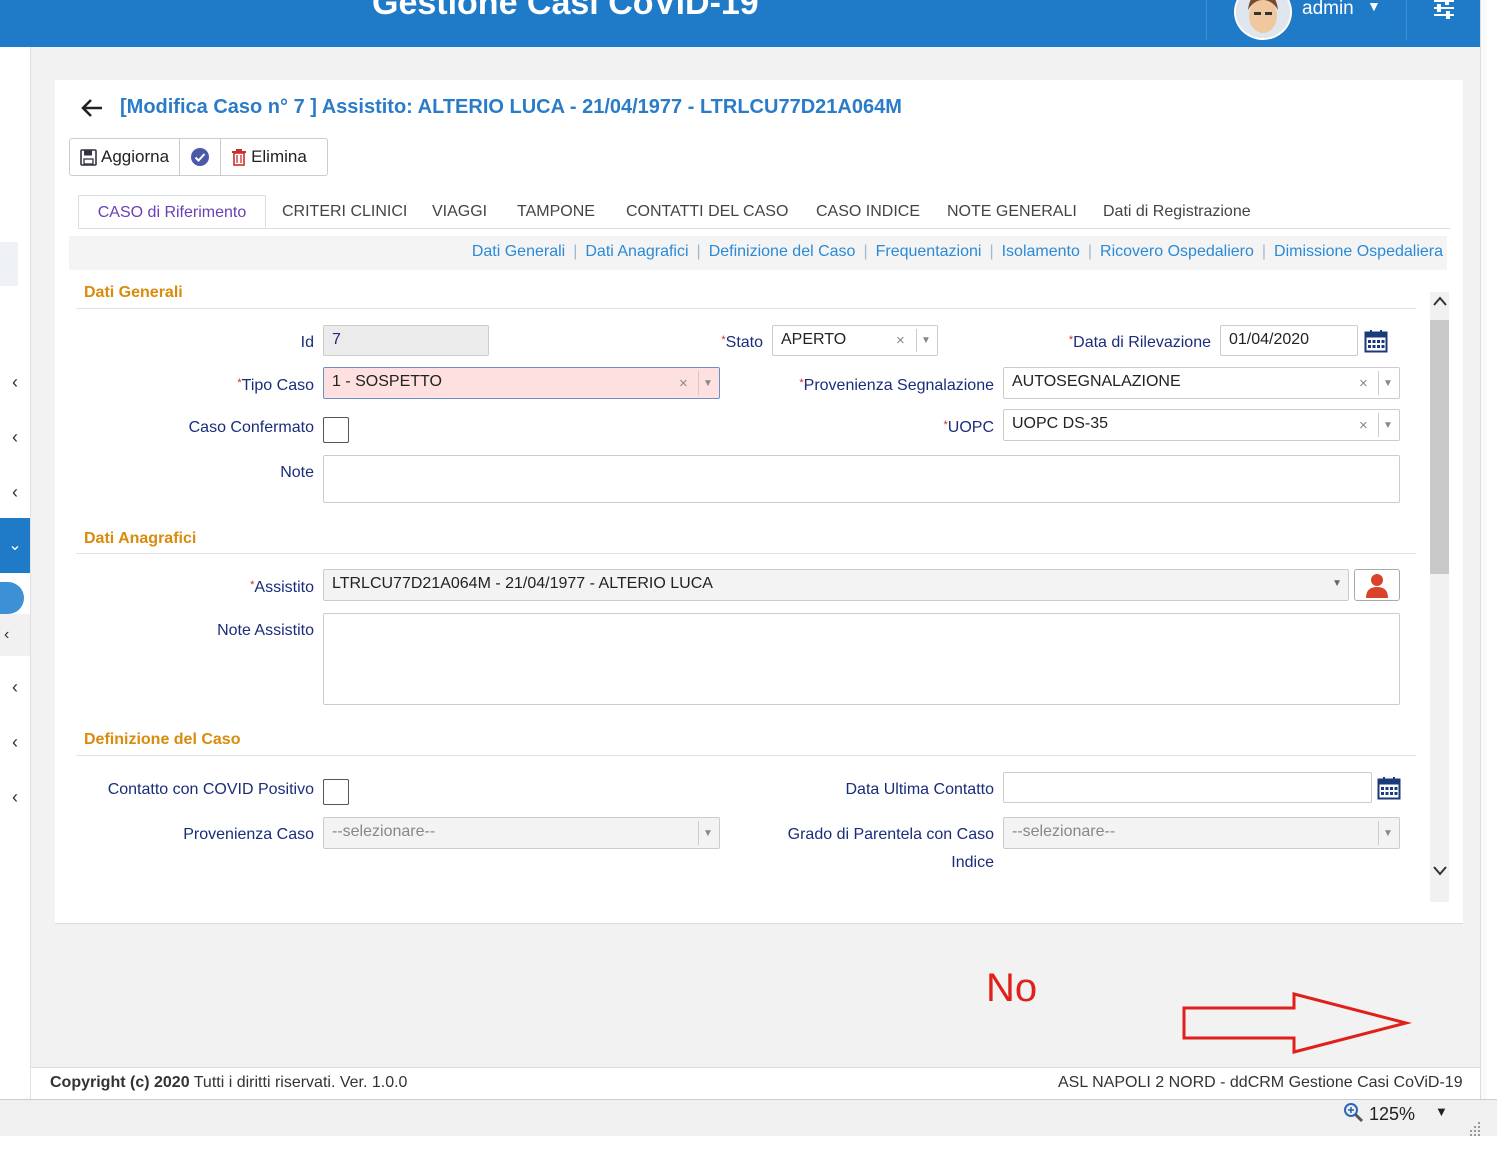 Image resolution: width=1497 pixels, height=1150 pixels. I want to click on app-title: Gestione Casi CoViD-19, so click(565, 11).